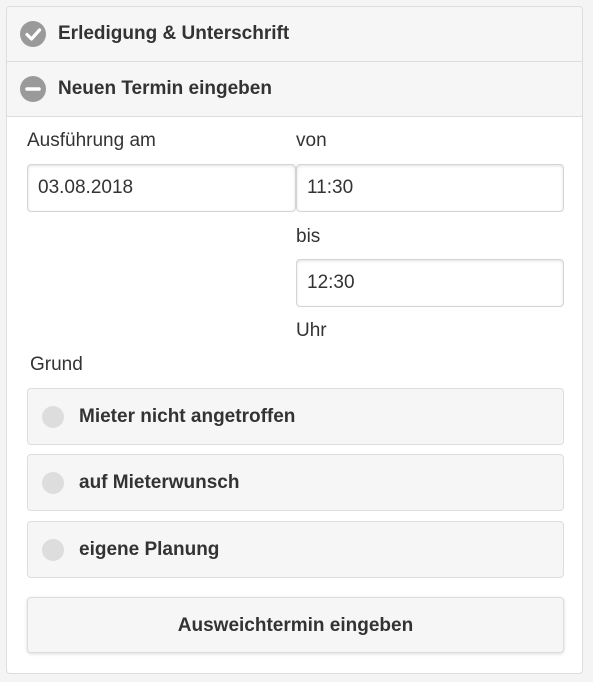 This screenshot has width=593, height=682. What do you see at coordinates (295, 482) in the screenshot?
I see `reason-option-tenant-request: auf Mieterwunsch` at bounding box center [295, 482].